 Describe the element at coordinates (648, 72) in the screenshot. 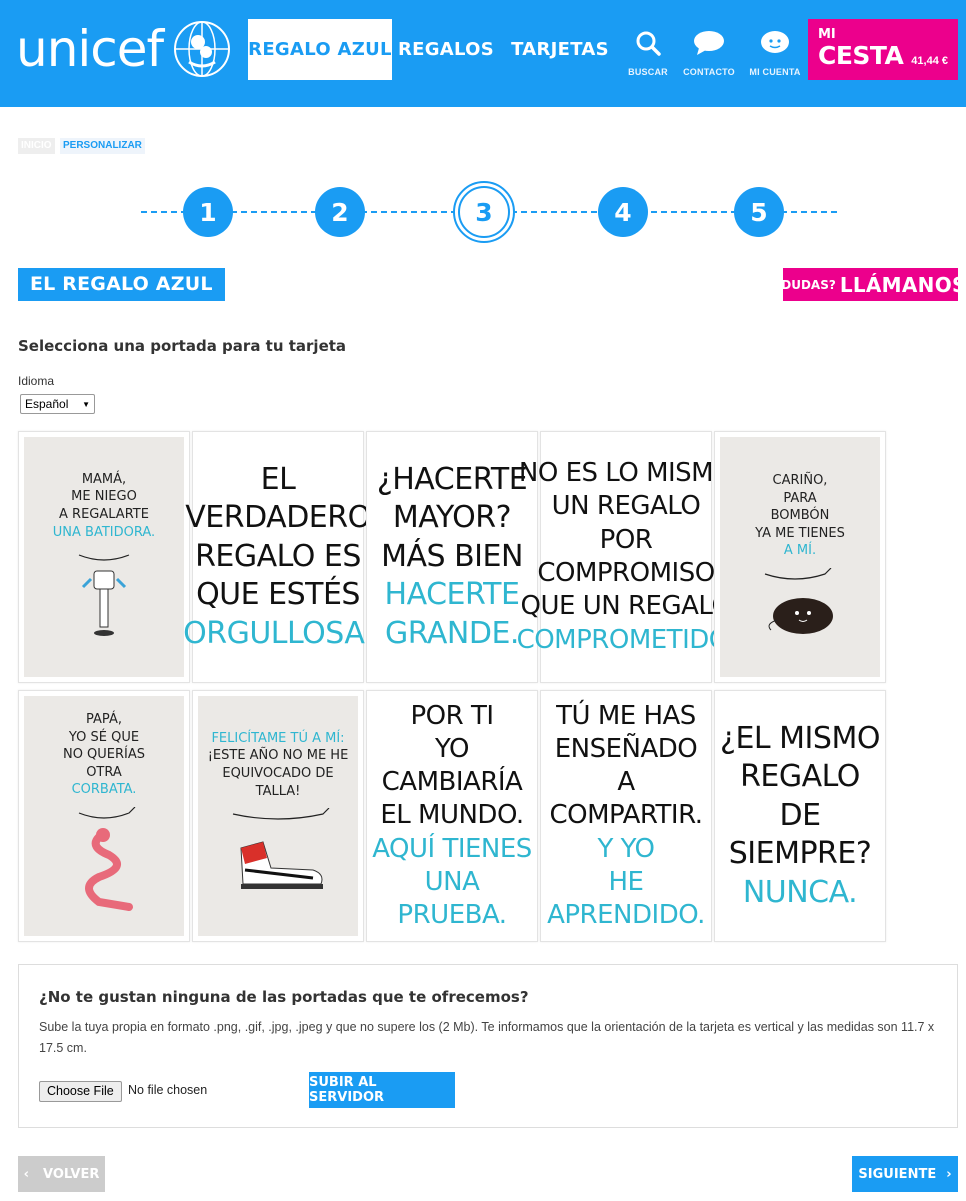

I see `search-label: BUSCAR` at that location.